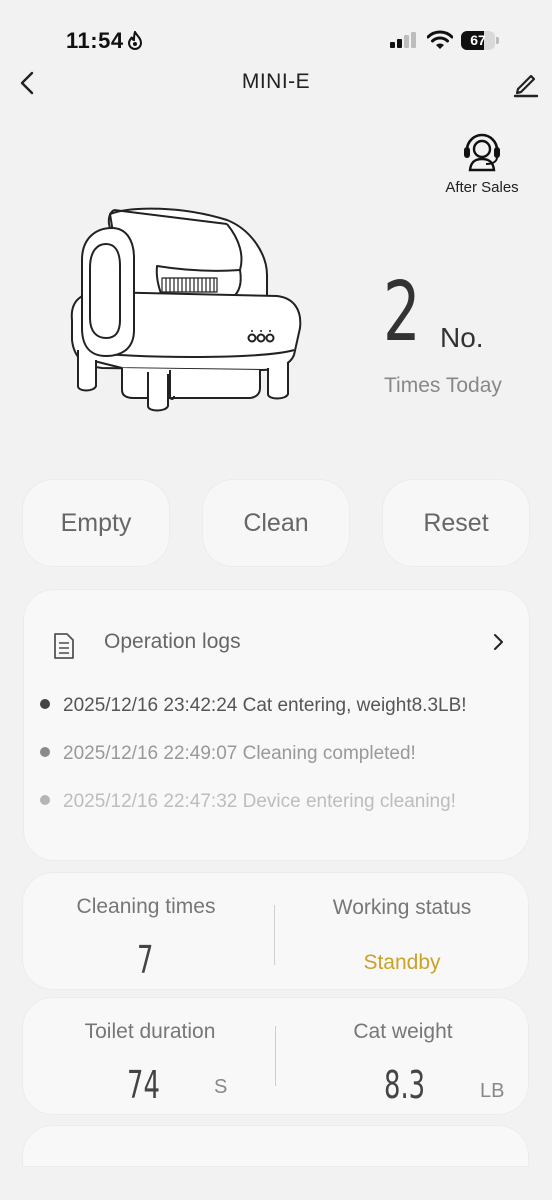  What do you see at coordinates (403, 40) in the screenshot?
I see `cellular-signal-icon` at bounding box center [403, 40].